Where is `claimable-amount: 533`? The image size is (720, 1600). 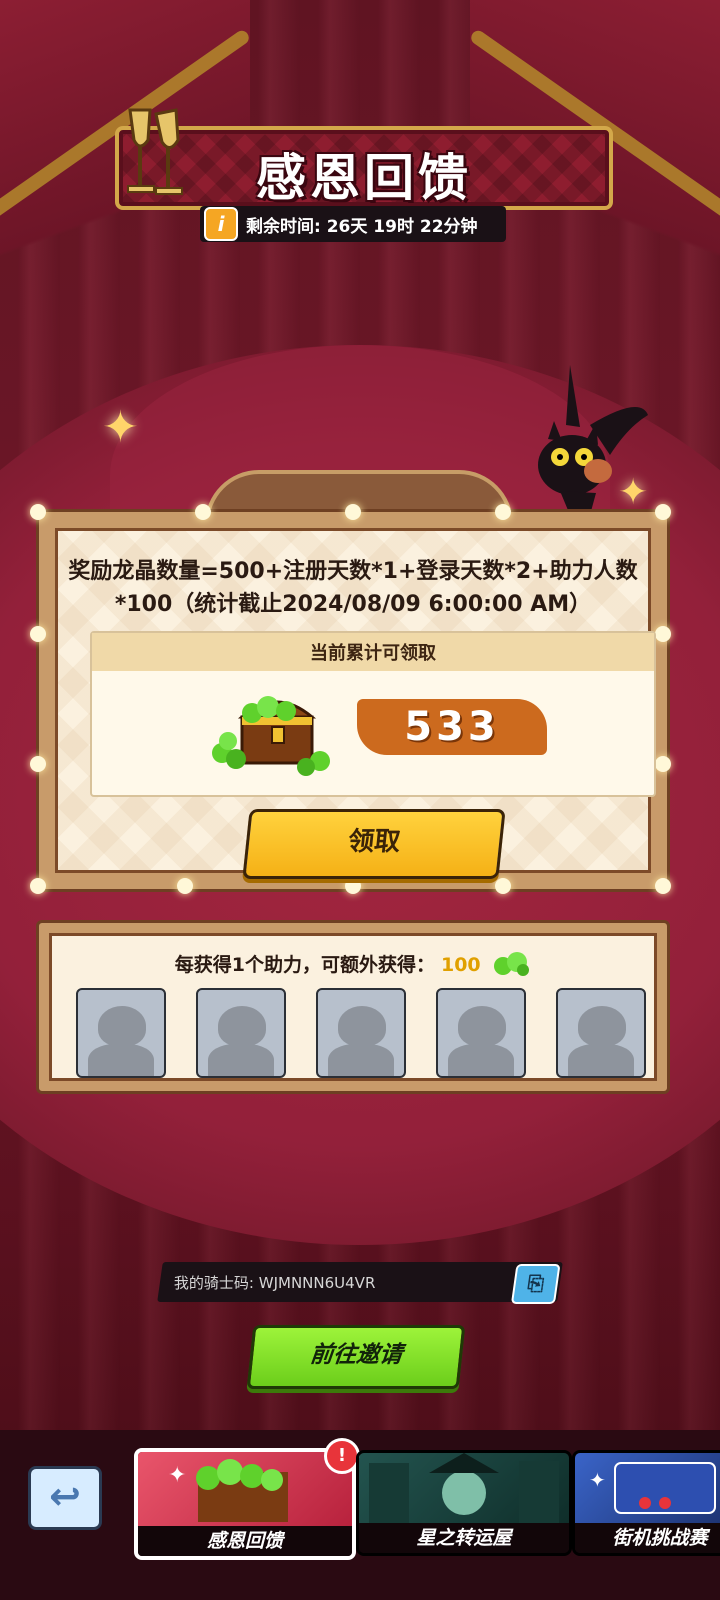
claimable-amount: 533 is located at coordinates (452, 727).